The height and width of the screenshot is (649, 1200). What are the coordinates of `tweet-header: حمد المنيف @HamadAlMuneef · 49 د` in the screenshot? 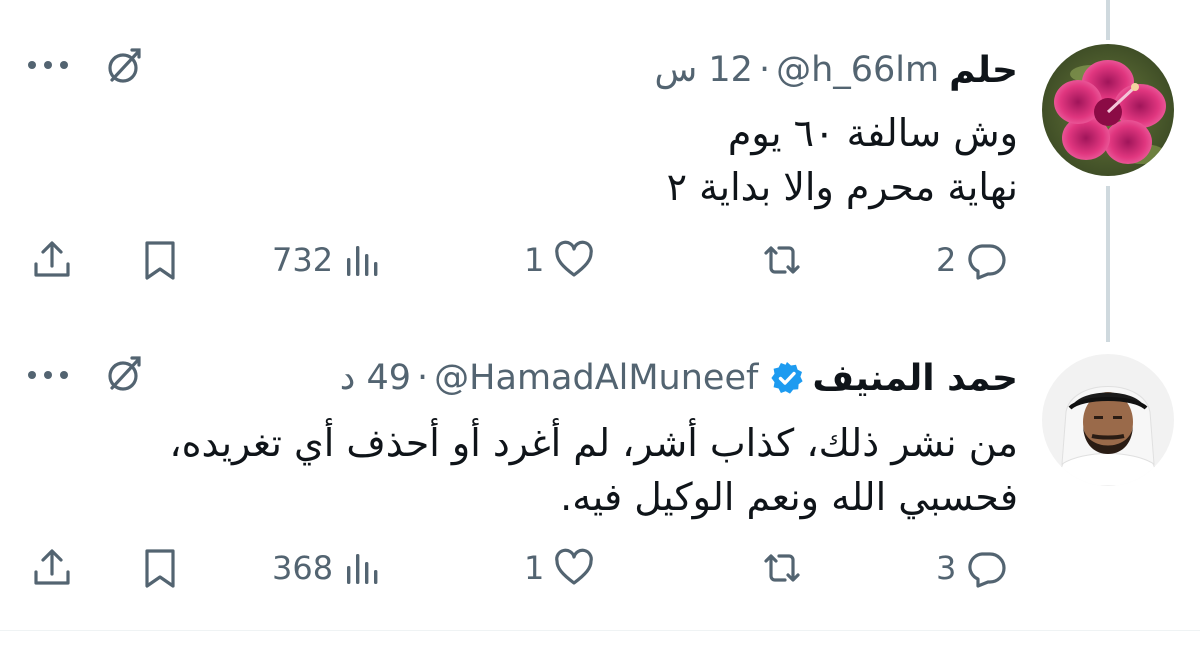 It's located at (679, 378).